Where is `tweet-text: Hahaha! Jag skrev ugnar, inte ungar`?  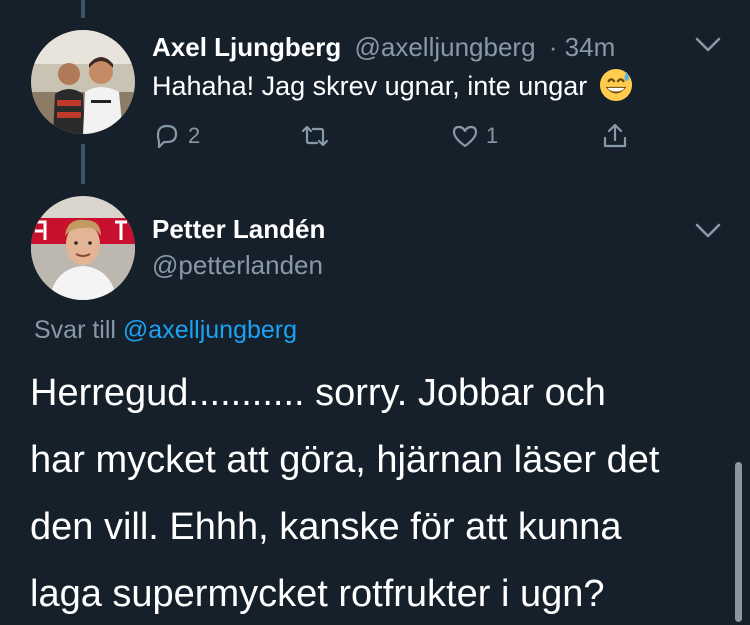
tweet-text: Hahaha! Jag skrev ugnar, inte ungar is located at coordinates (392, 85).